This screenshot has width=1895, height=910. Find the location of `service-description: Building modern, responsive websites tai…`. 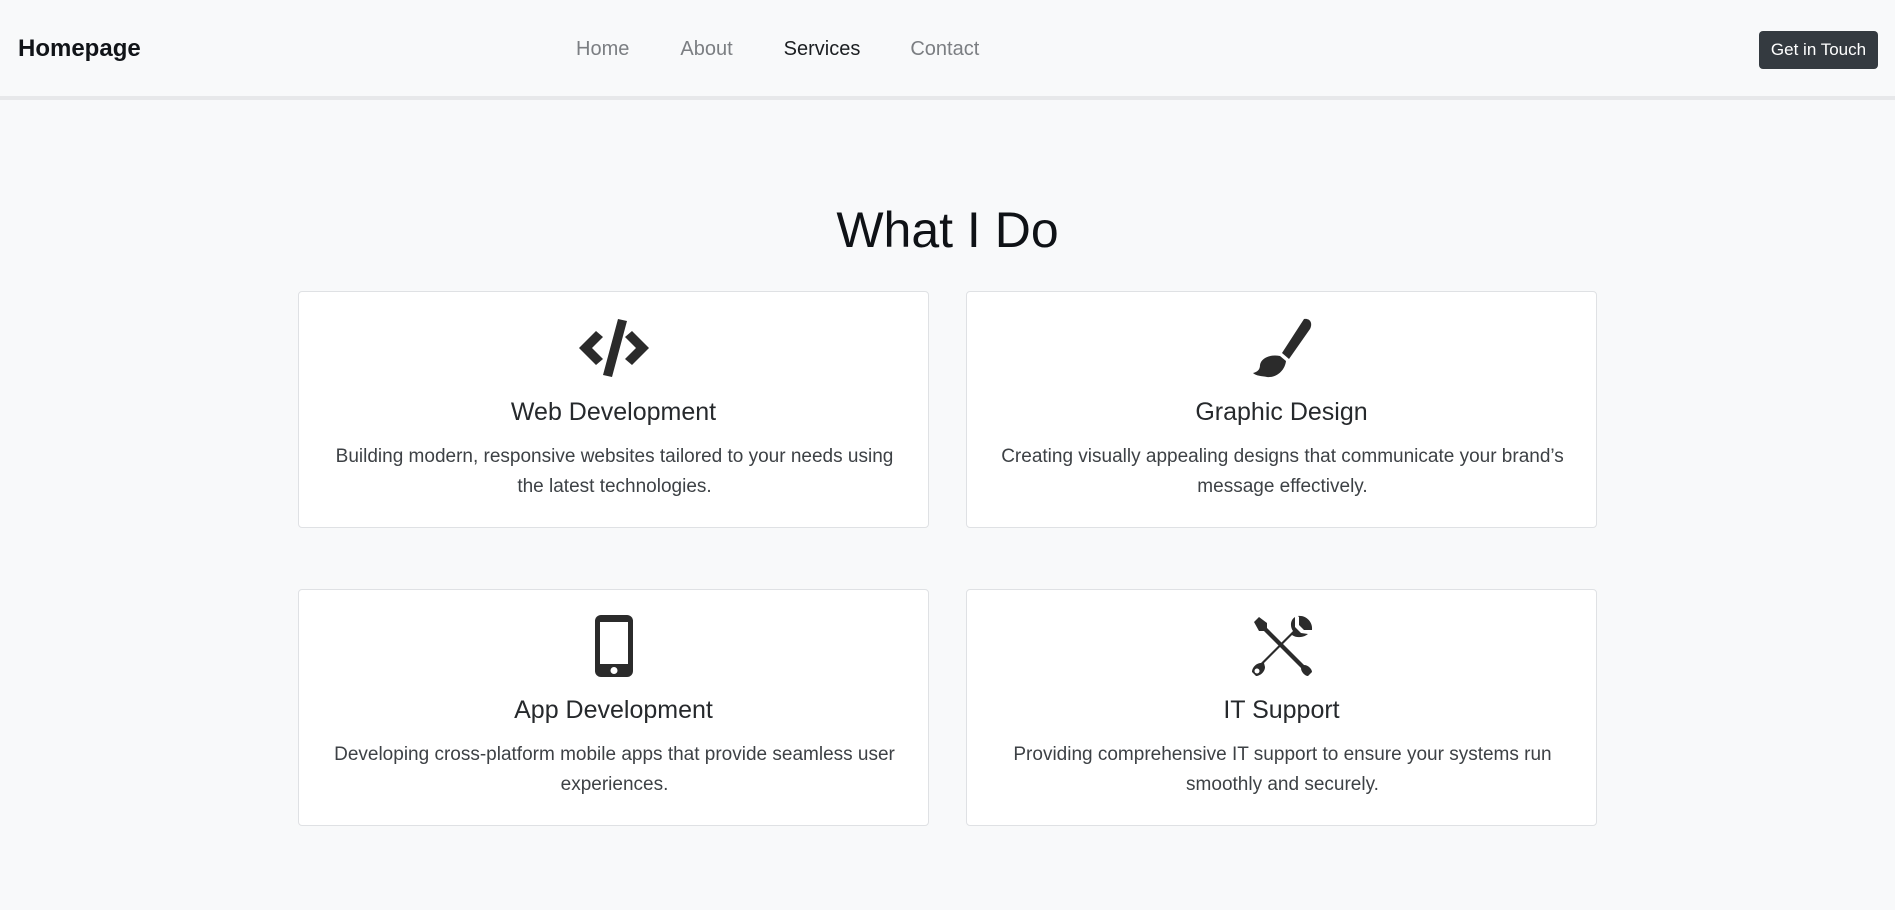

service-description: Building modern, responsive websites tai… is located at coordinates (614, 471).